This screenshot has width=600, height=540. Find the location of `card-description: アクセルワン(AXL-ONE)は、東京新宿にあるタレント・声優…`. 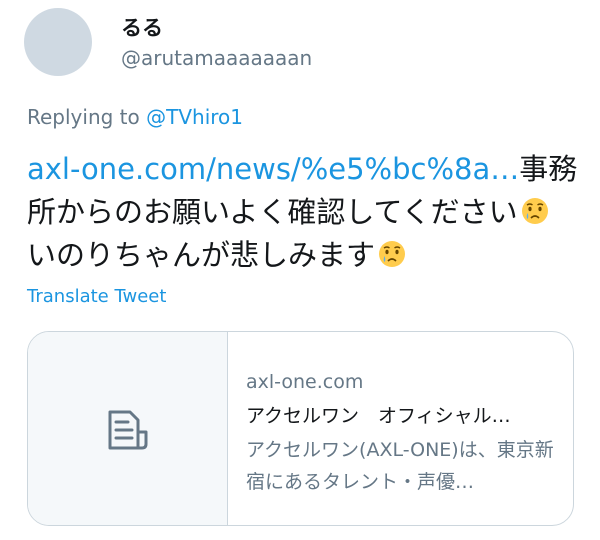

card-description: アクセルワン(AXL-ONE)は、東京新宿にあるタレント・声優… is located at coordinates (400, 466).